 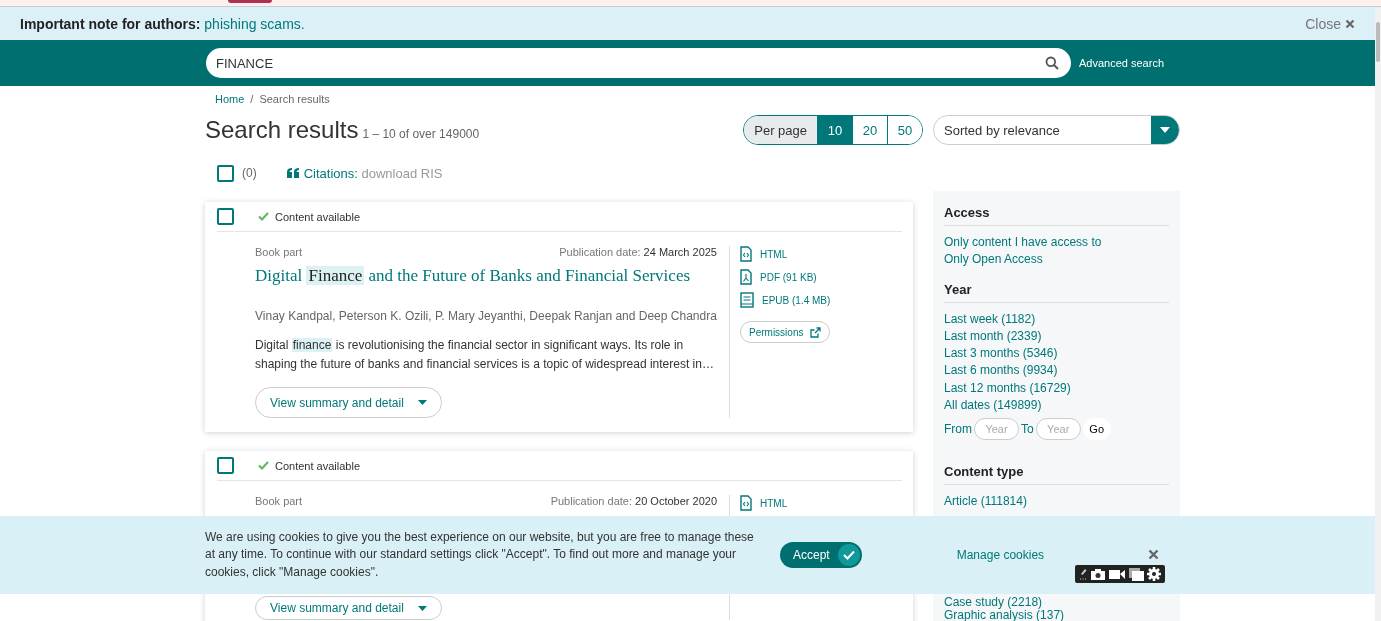 I want to click on current-page-label: Search results, so click(x=294, y=100).